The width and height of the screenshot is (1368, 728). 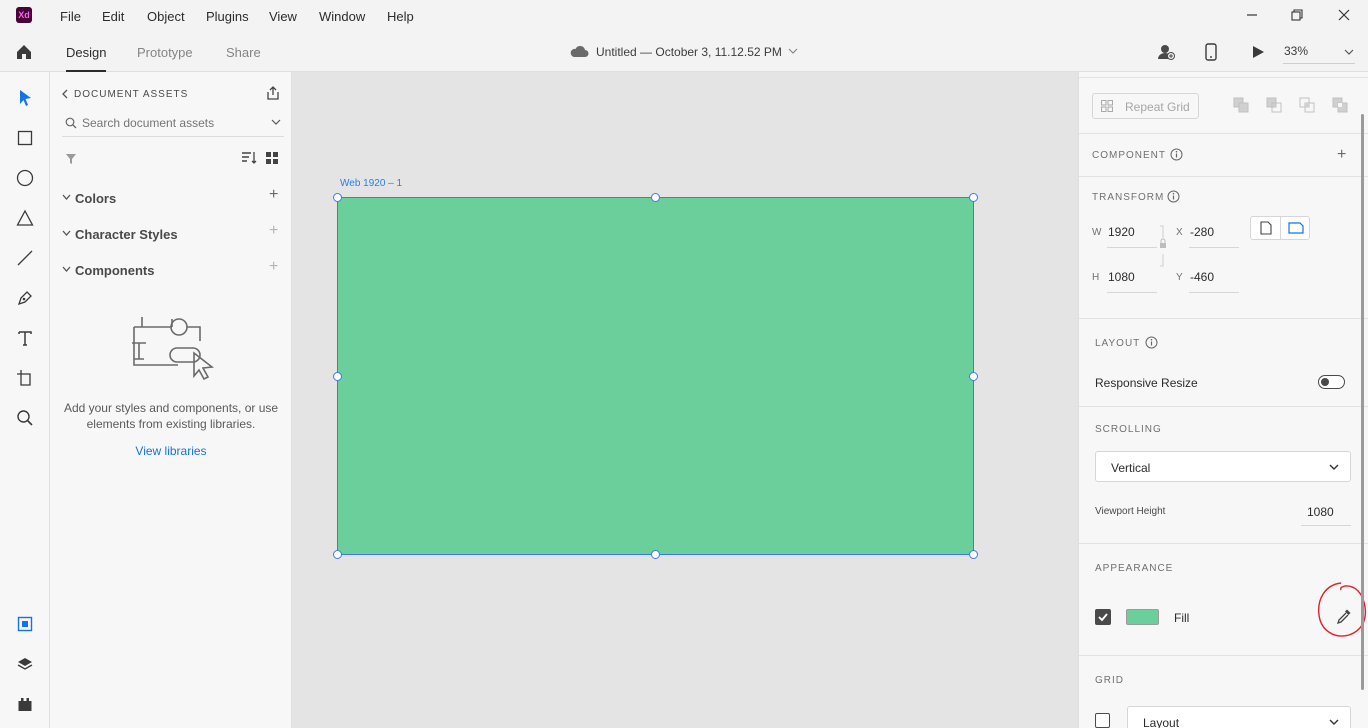 What do you see at coordinates (337, 376) in the screenshot?
I see `resize-handle-left` at bounding box center [337, 376].